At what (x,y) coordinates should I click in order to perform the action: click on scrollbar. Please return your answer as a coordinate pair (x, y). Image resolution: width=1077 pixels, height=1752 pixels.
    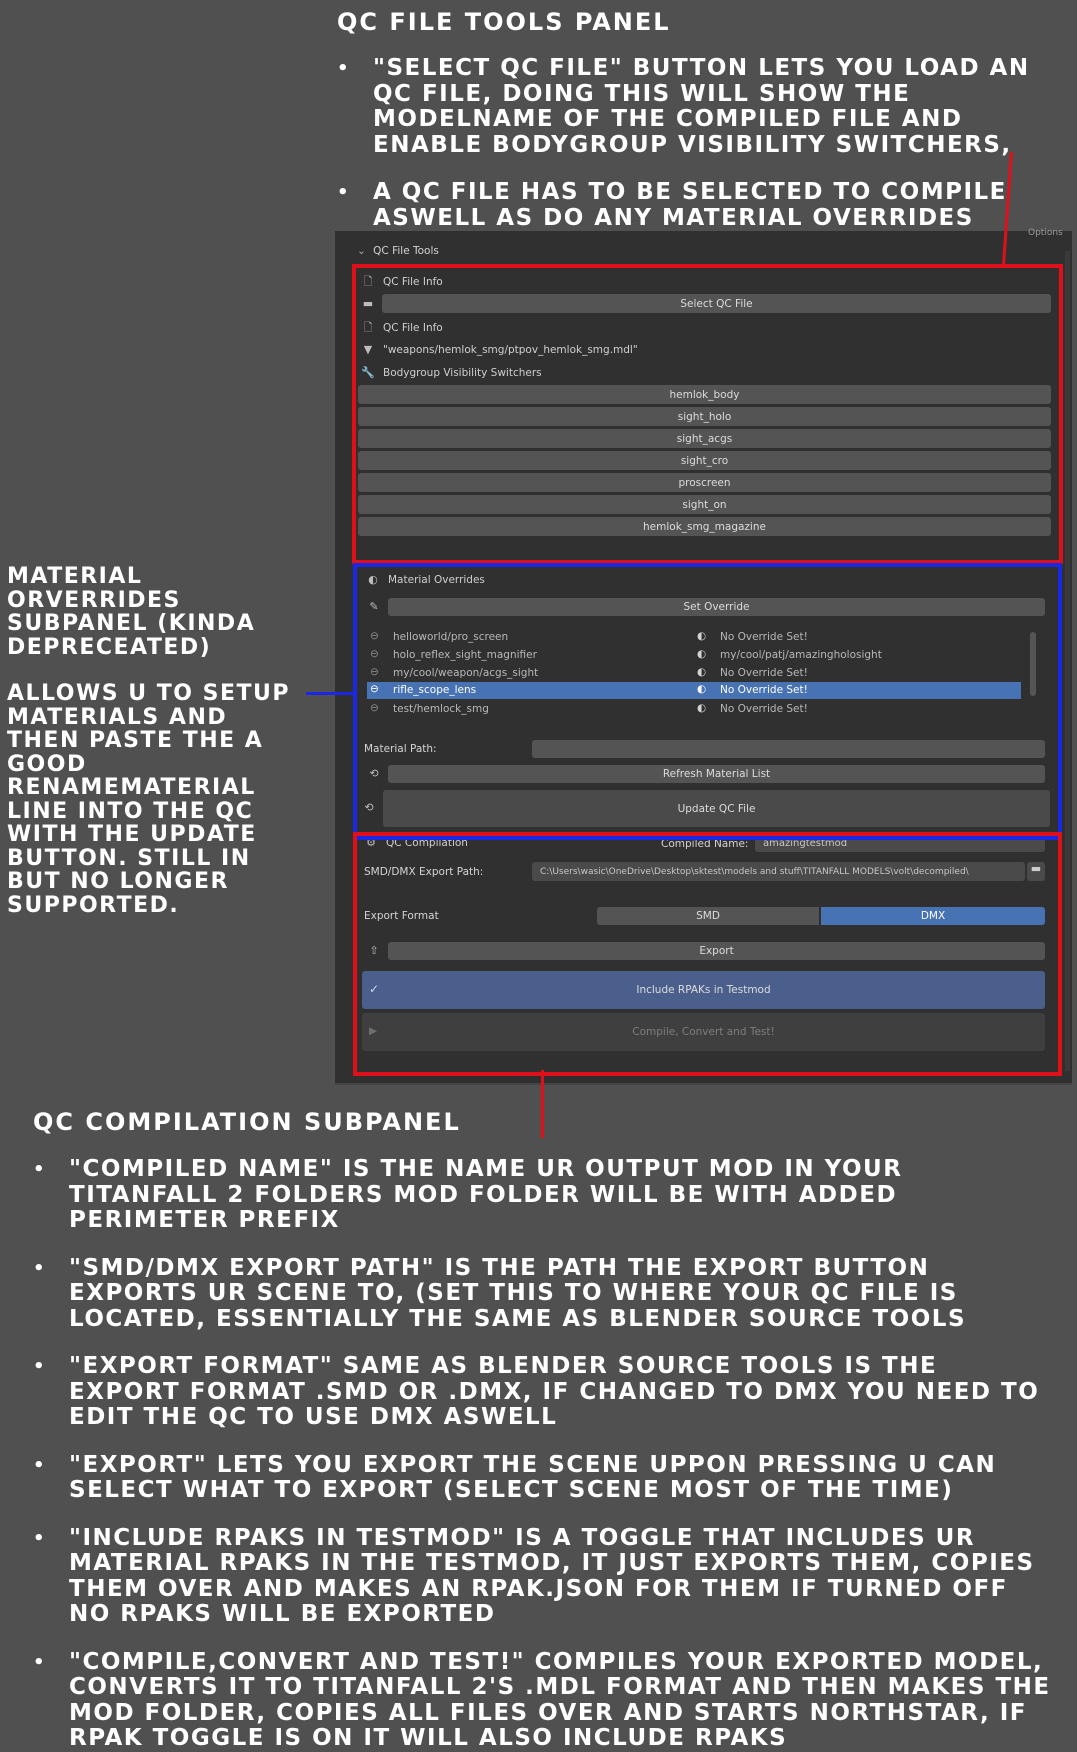
    Looking at the image, I should click on (1067, 661).